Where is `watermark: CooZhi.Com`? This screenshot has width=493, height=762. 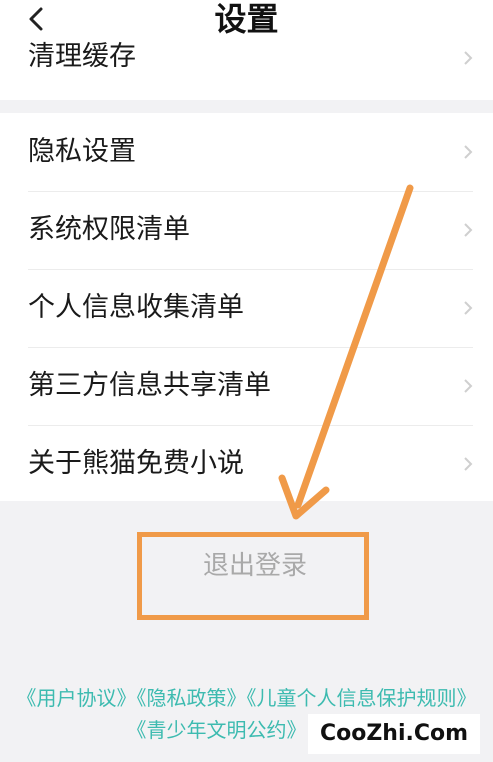 watermark: CooZhi.Com is located at coordinates (394, 734).